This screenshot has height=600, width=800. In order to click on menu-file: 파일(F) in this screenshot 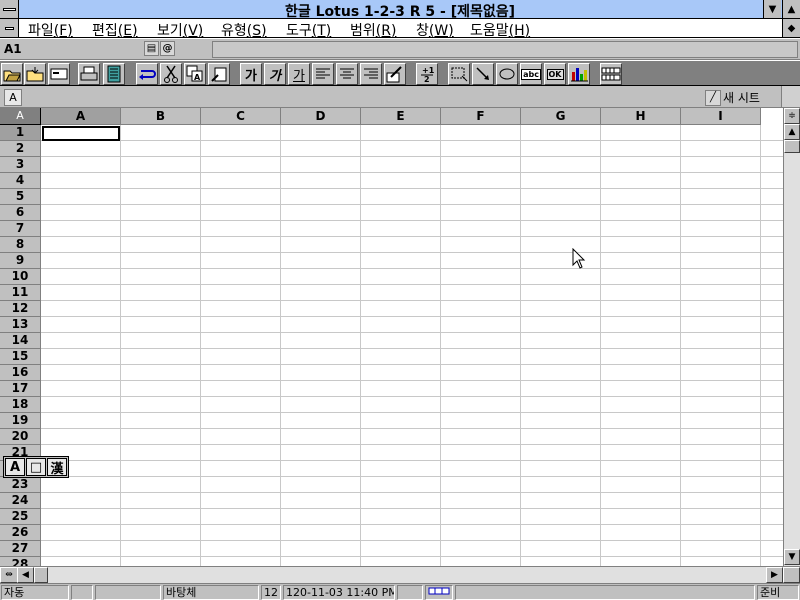, I will do `click(50, 30)`.